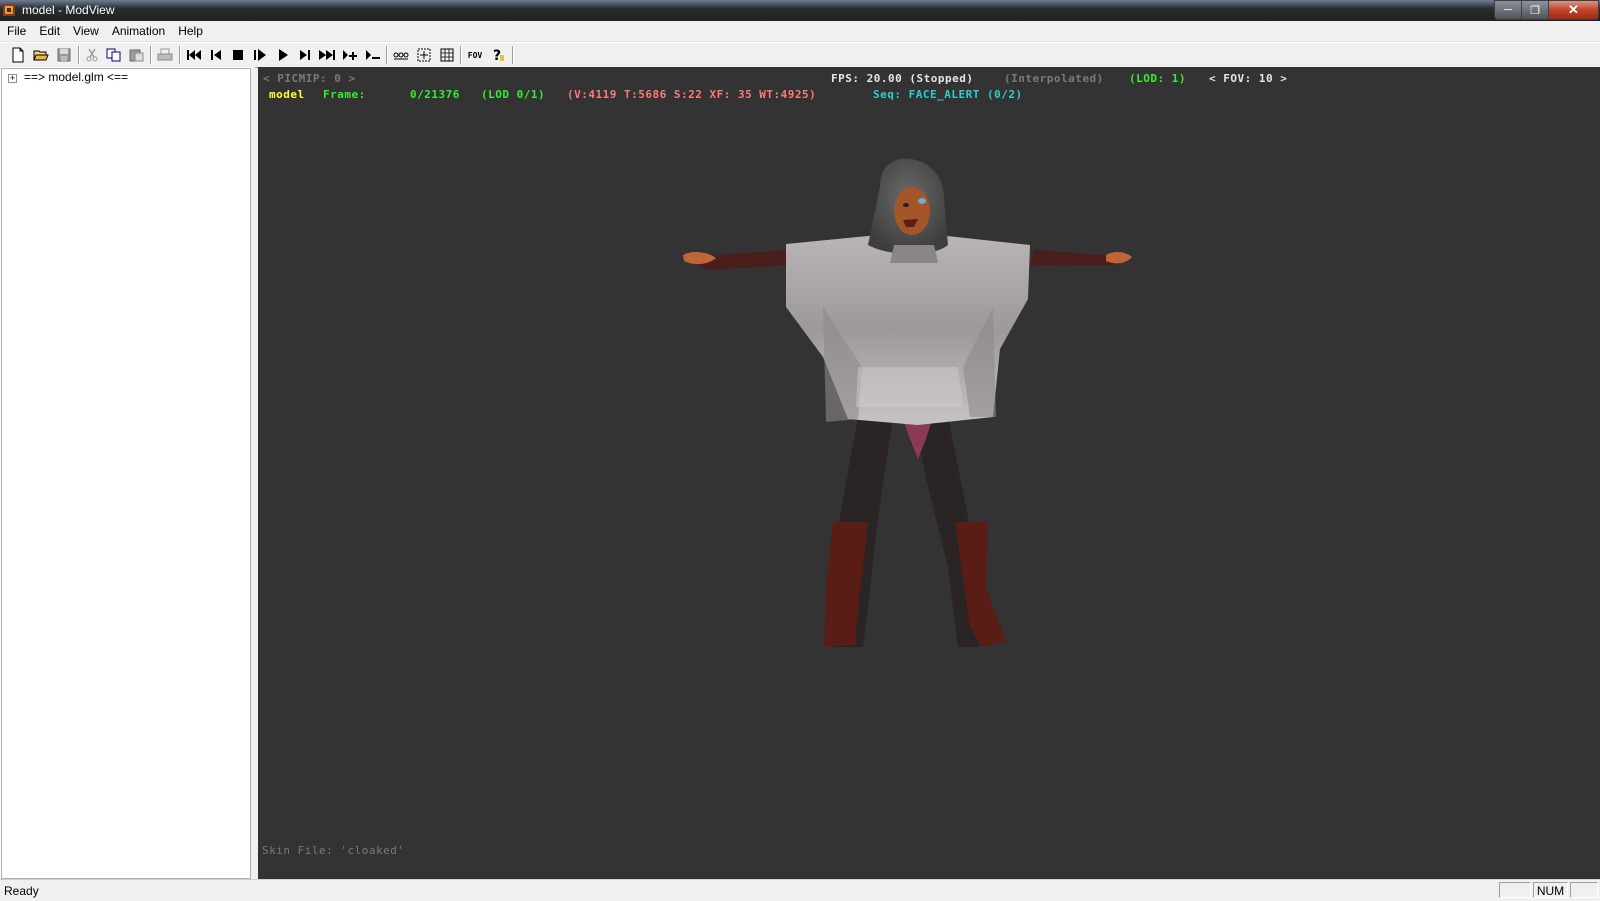  I want to click on save-icon, so click(64, 55).